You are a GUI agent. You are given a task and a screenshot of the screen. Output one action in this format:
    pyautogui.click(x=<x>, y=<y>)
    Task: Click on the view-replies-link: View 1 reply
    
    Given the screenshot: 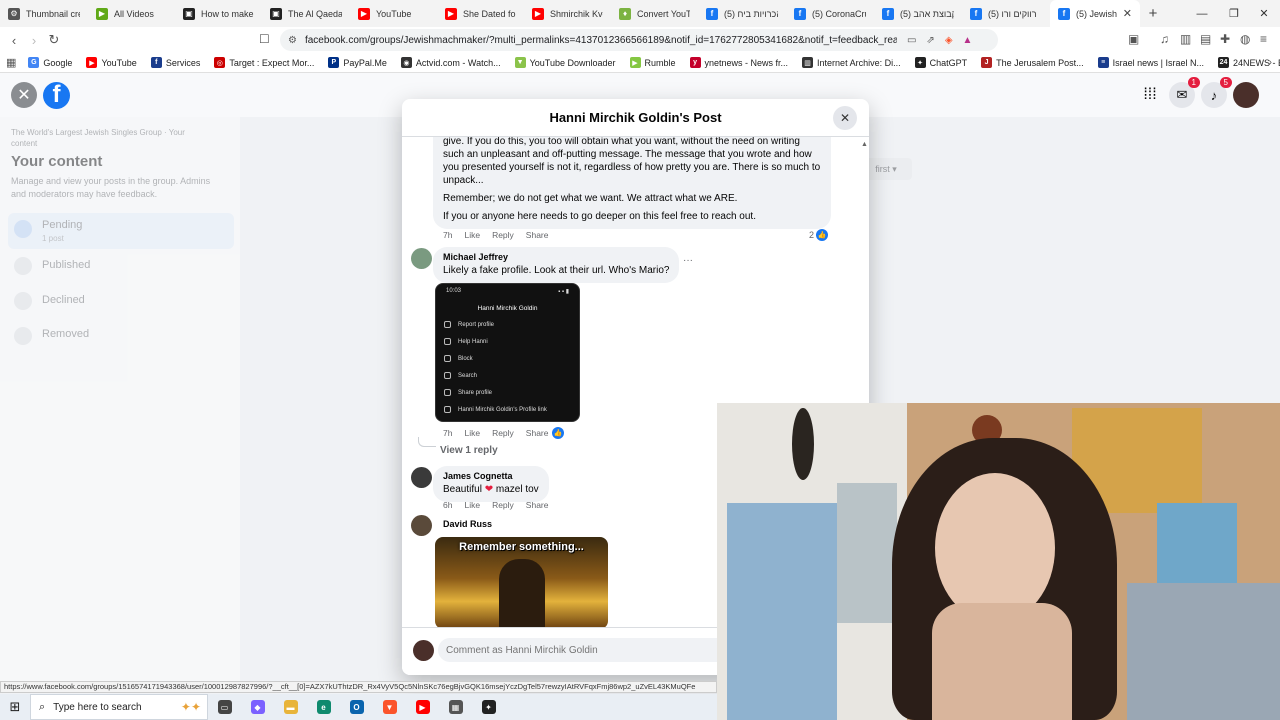 What is the action you would take?
    pyautogui.click(x=469, y=450)
    